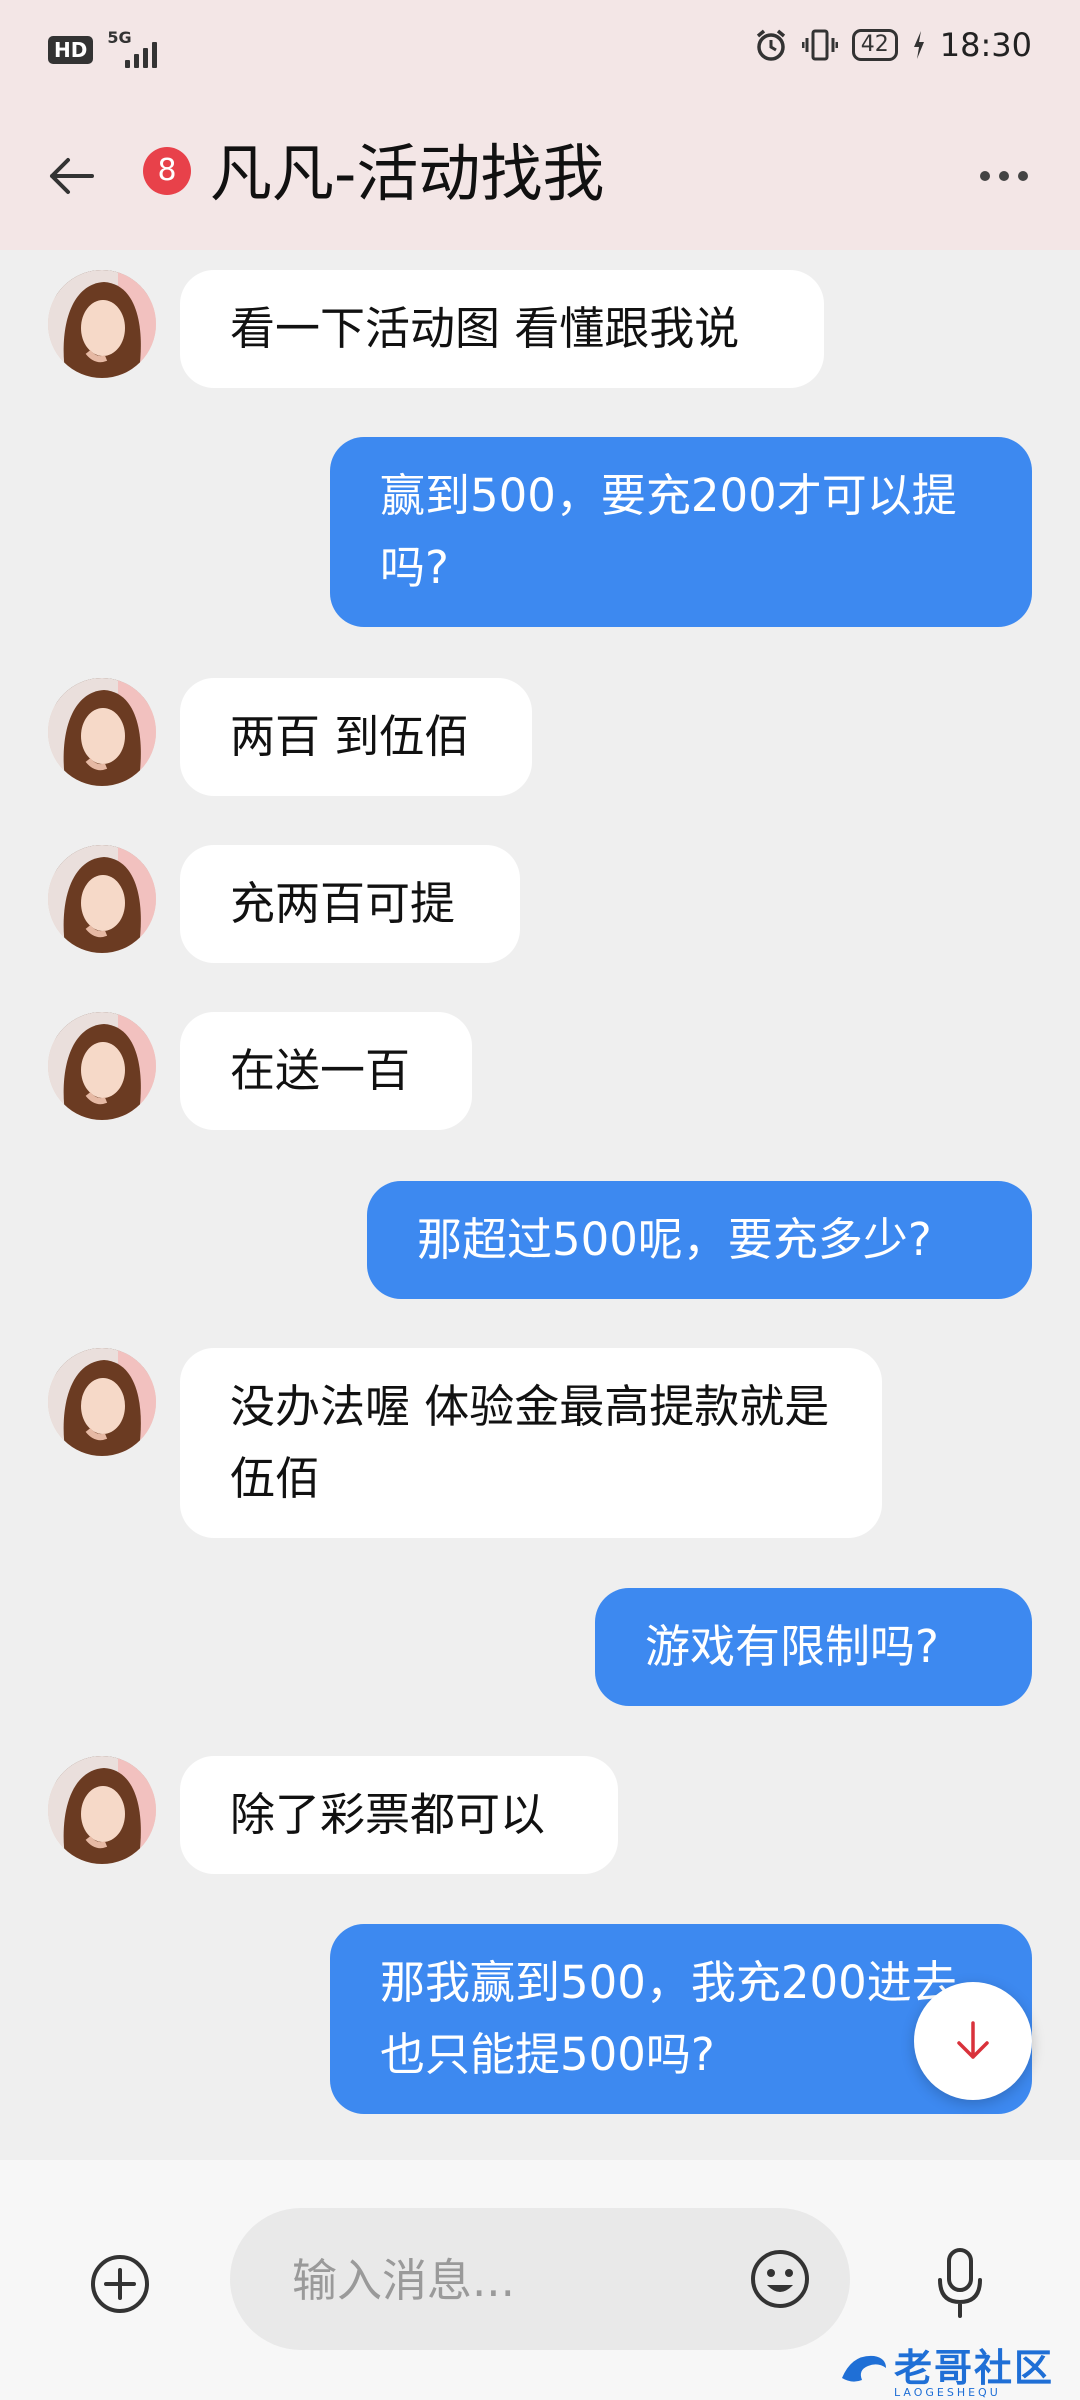 The height and width of the screenshot is (2400, 1080). I want to click on status-right: 42 18:30, so click(893, 45).